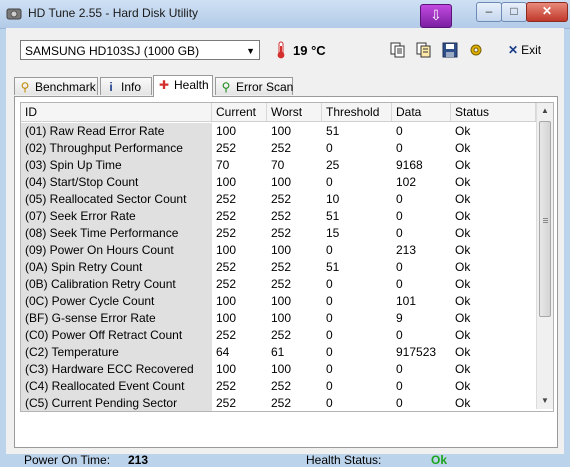  What do you see at coordinates (226, 87) in the screenshot?
I see `error-scan-icon: ⚲` at bounding box center [226, 87].